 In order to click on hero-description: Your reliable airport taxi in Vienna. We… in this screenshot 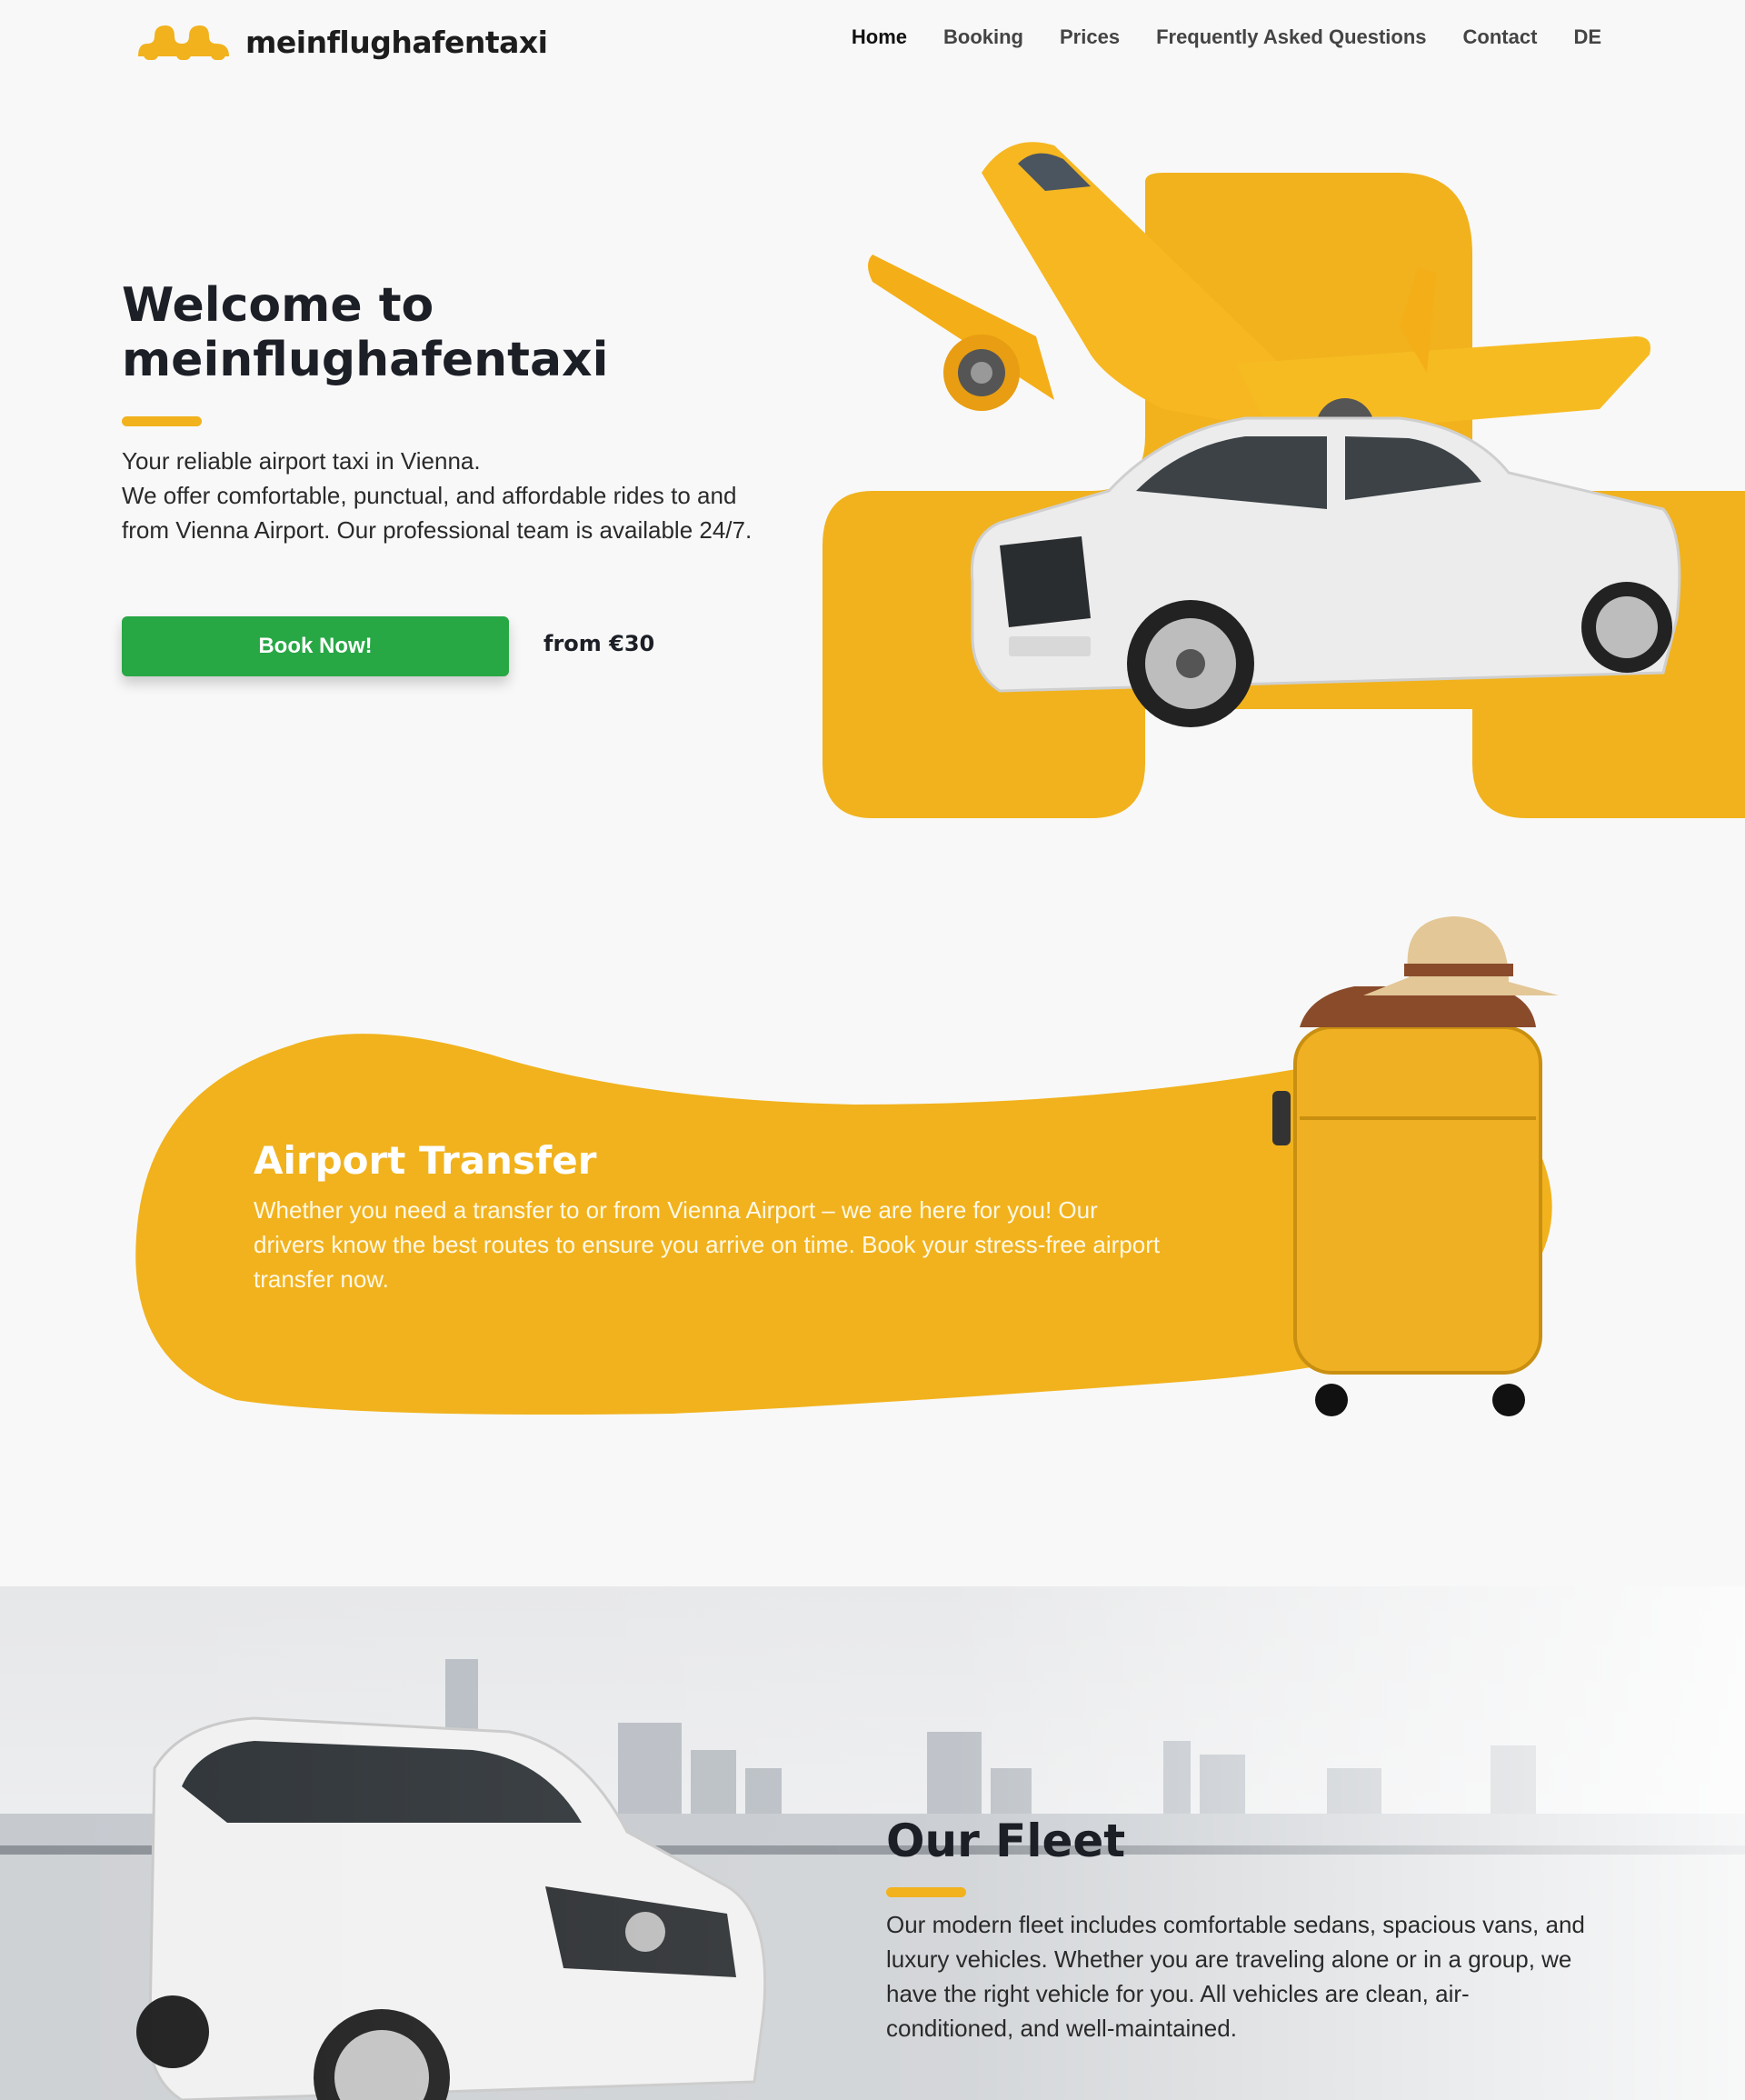, I will do `click(449, 496)`.